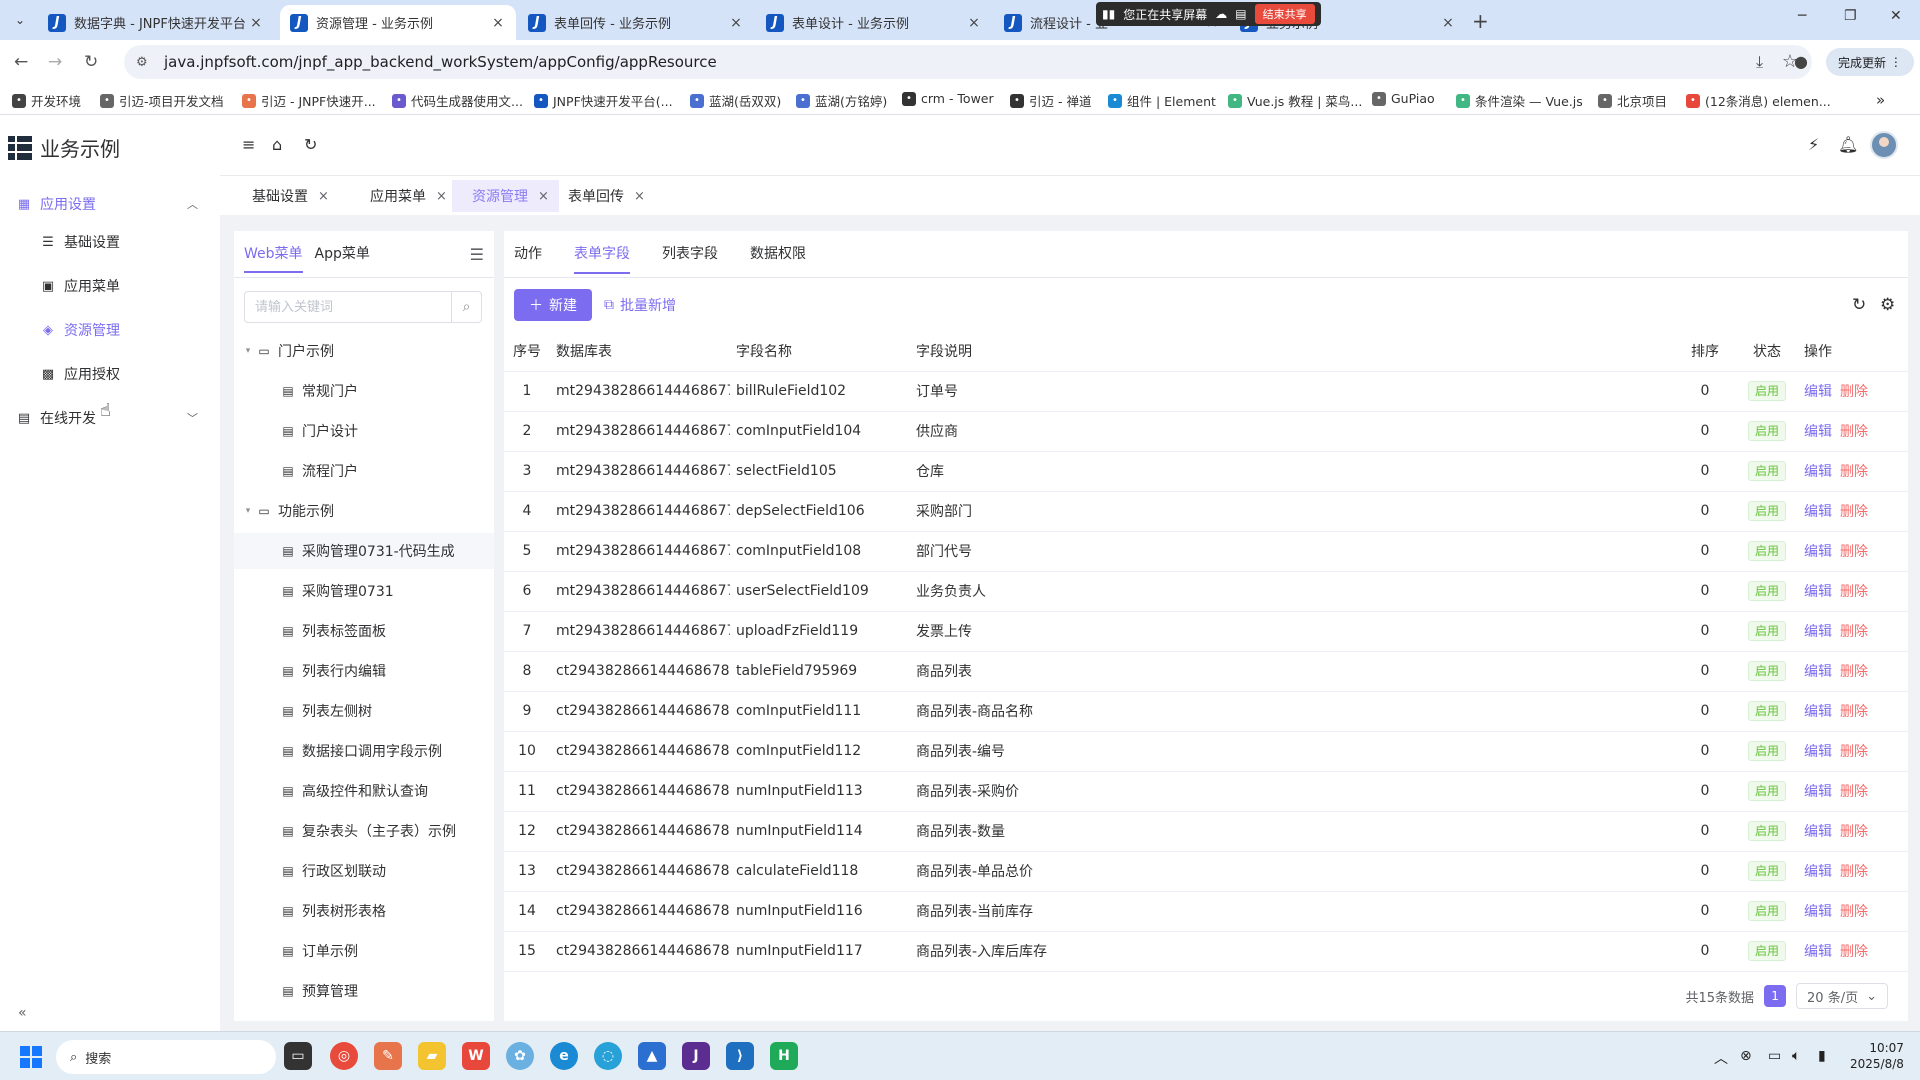 This screenshot has height=1080, width=1920. What do you see at coordinates (364, 831) in the screenshot?
I see `tree-leaf: ▤ 复杂表头（主子表）示例` at bounding box center [364, 831].